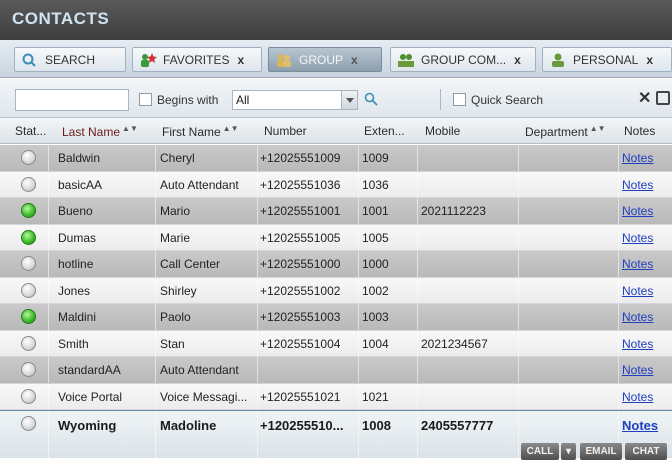 Image resolution: width=672 pixels, height=463 pixels. Describe the element at coordinates (336, 370) in the screenshot. I see `table-row: standardAA Auto Attendant Notes` at that location.